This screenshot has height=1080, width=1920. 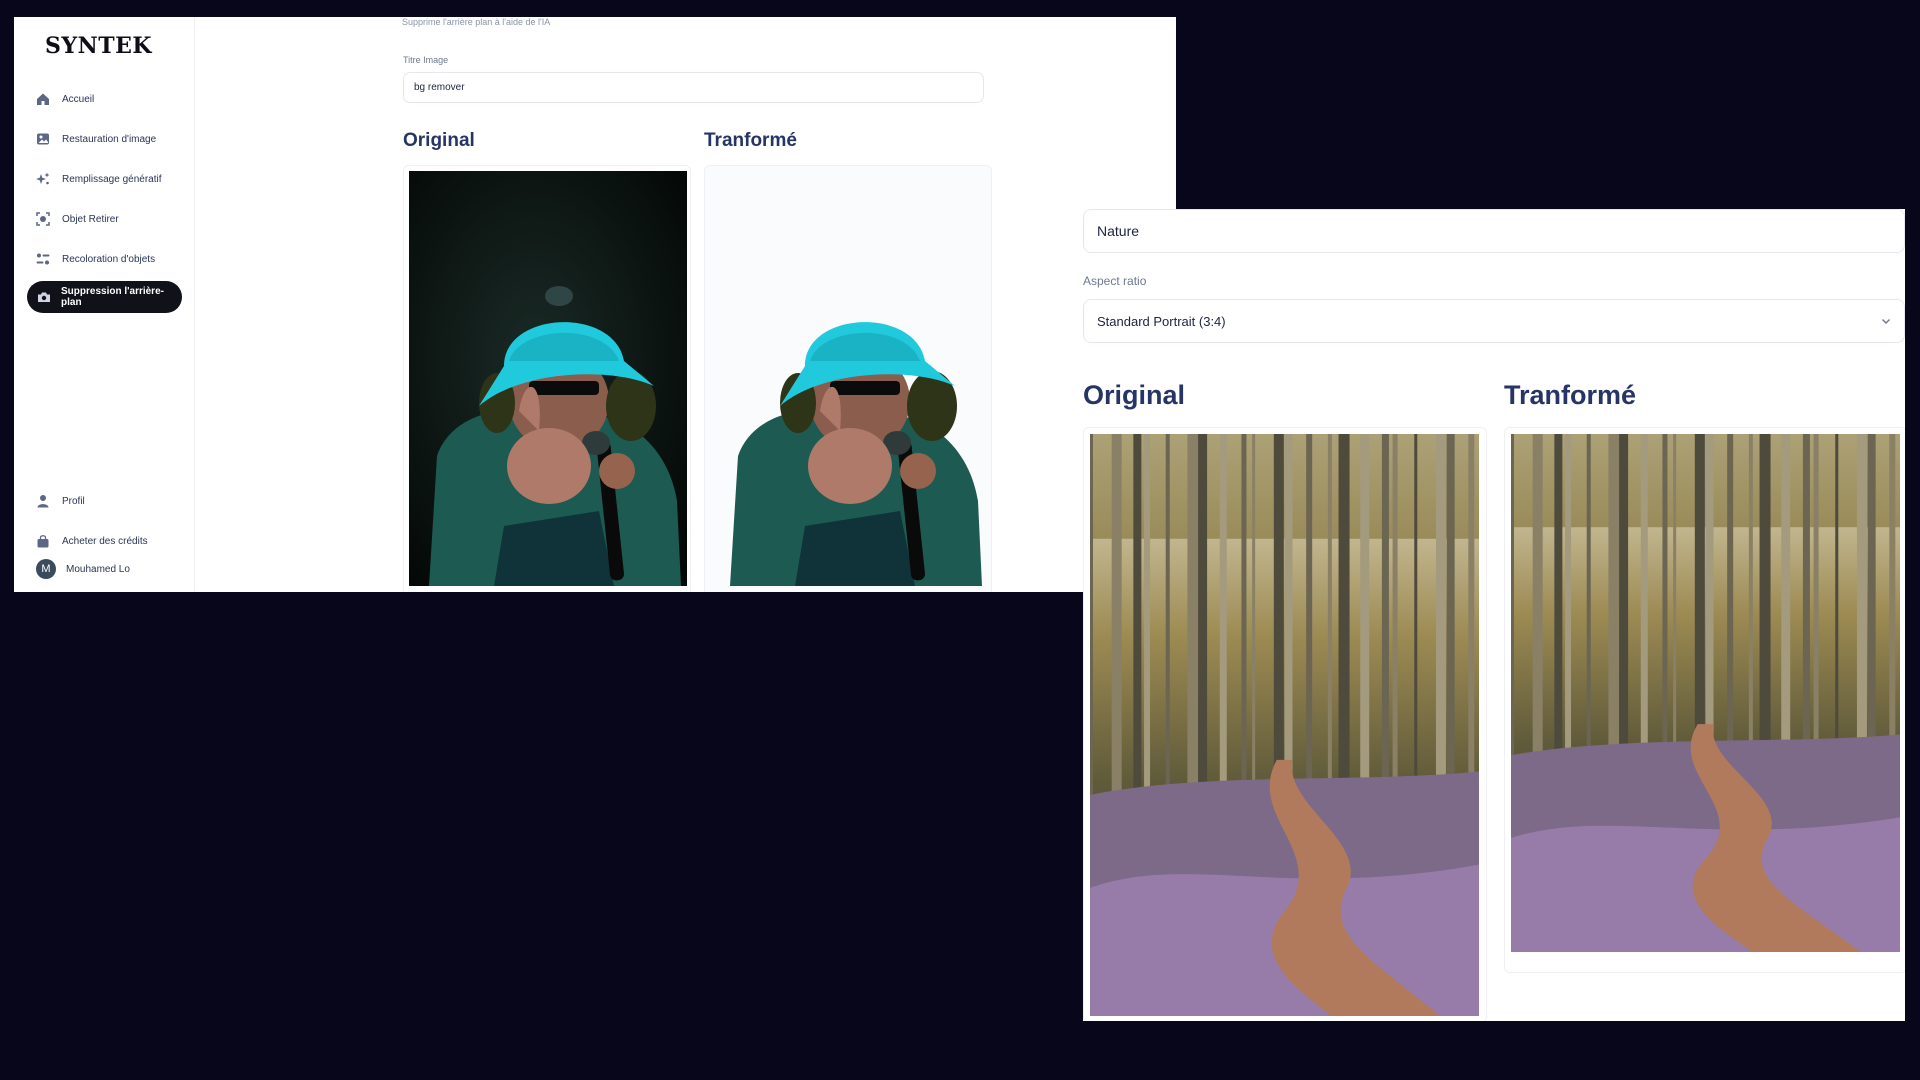 I want to click on camera-icon, so click(x=44, y=297).